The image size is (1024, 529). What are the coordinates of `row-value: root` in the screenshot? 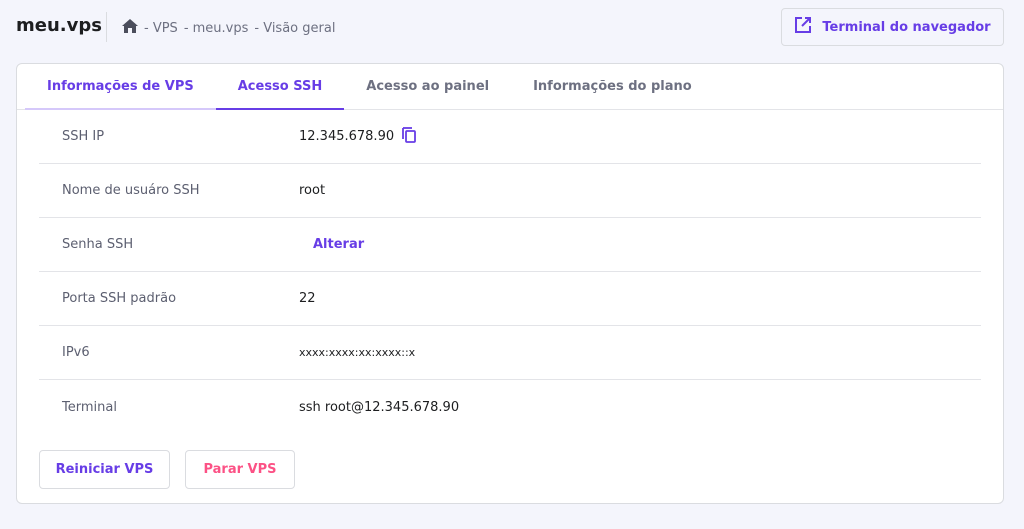 It's located at (312, 190).